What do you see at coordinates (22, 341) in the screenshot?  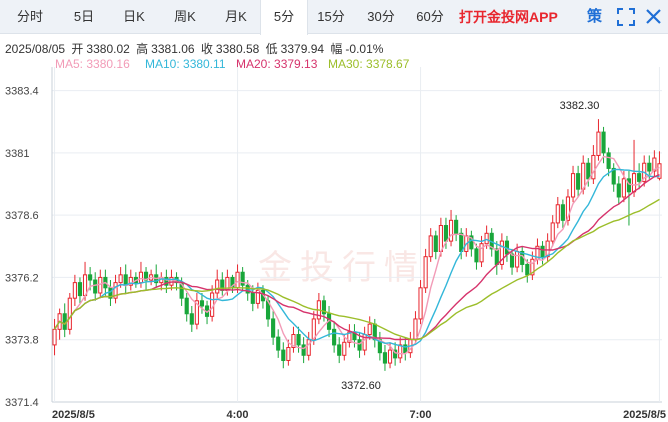 I see `y-tick-label: 3373.8` at bounding box center [22, 341].